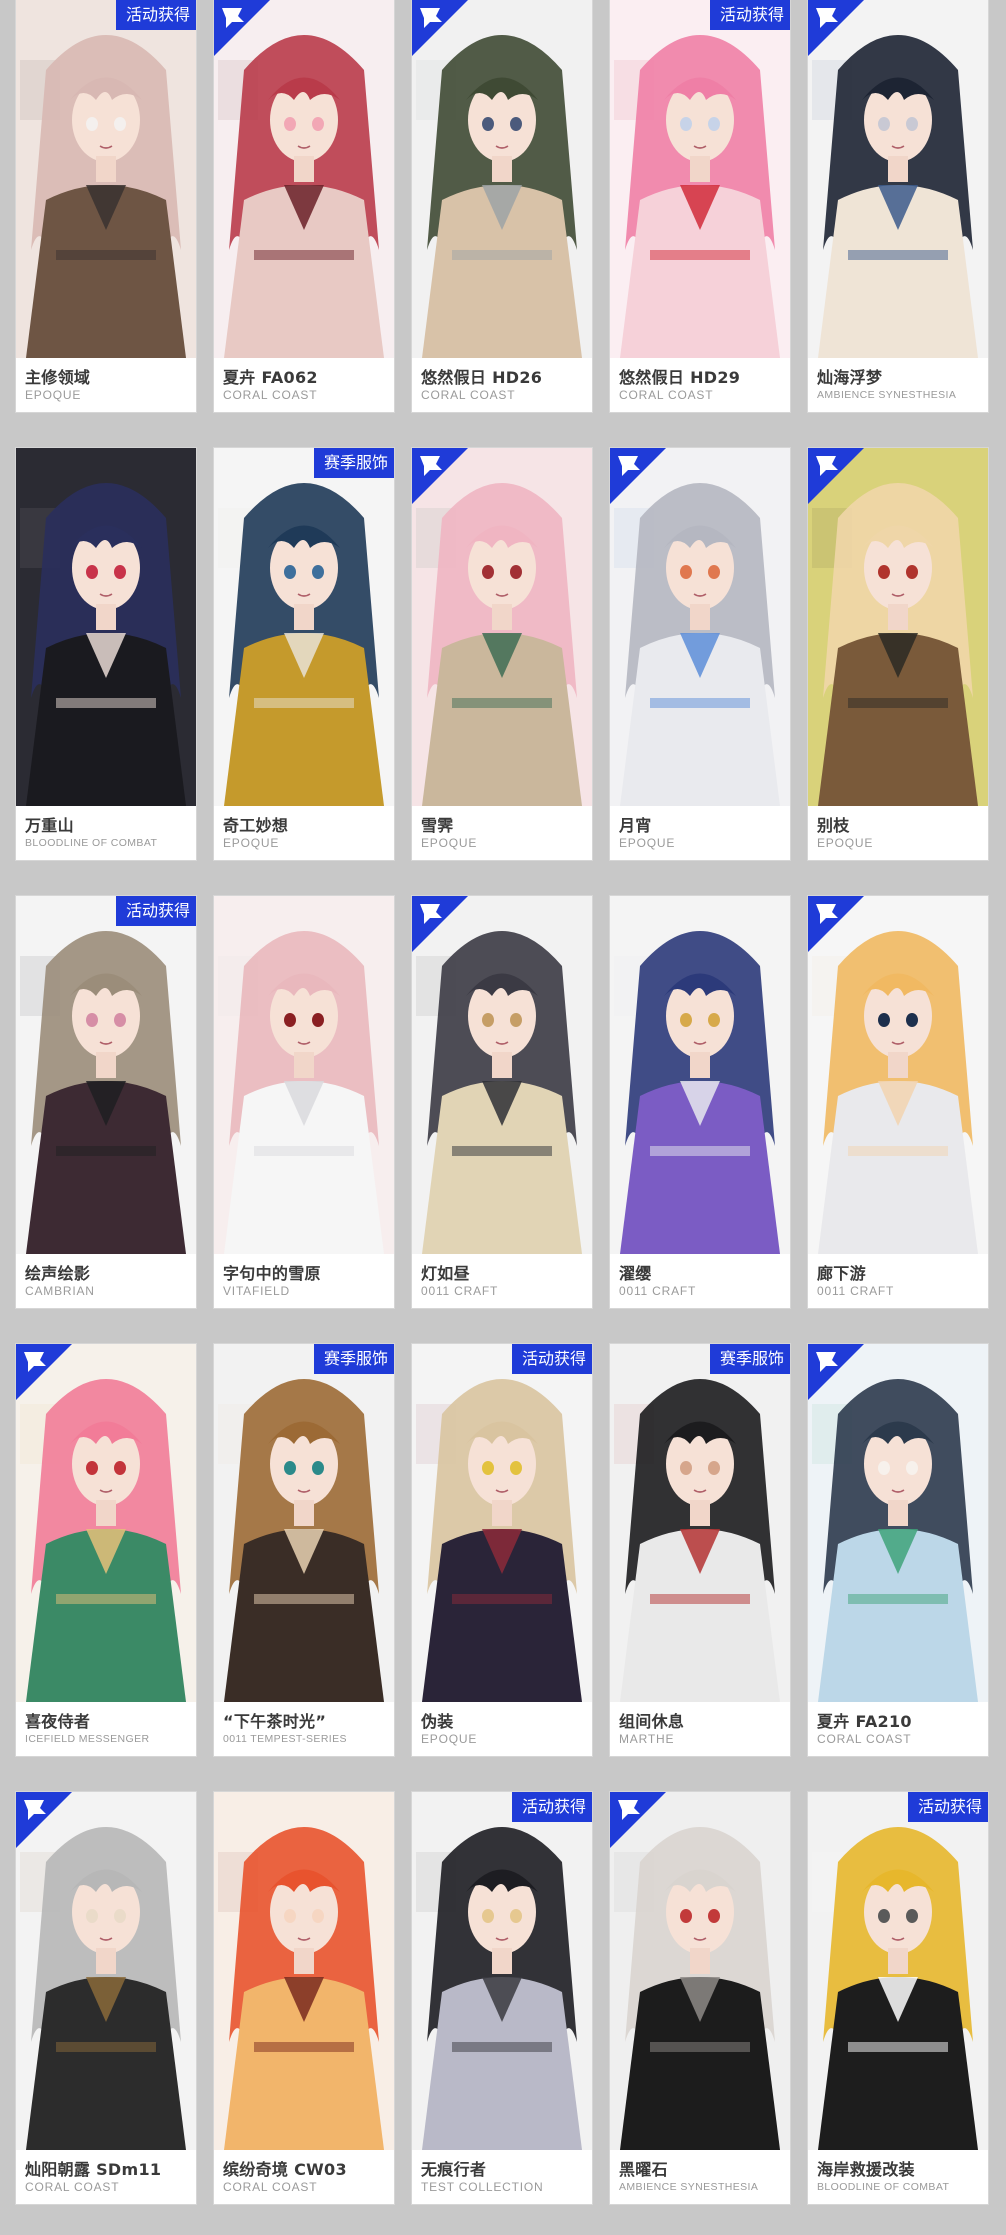 The image size is (1006, 2235). I want to click on skin-card: 灿阳朝露 SDm11 CORAL COAST, so click(106, 1998).